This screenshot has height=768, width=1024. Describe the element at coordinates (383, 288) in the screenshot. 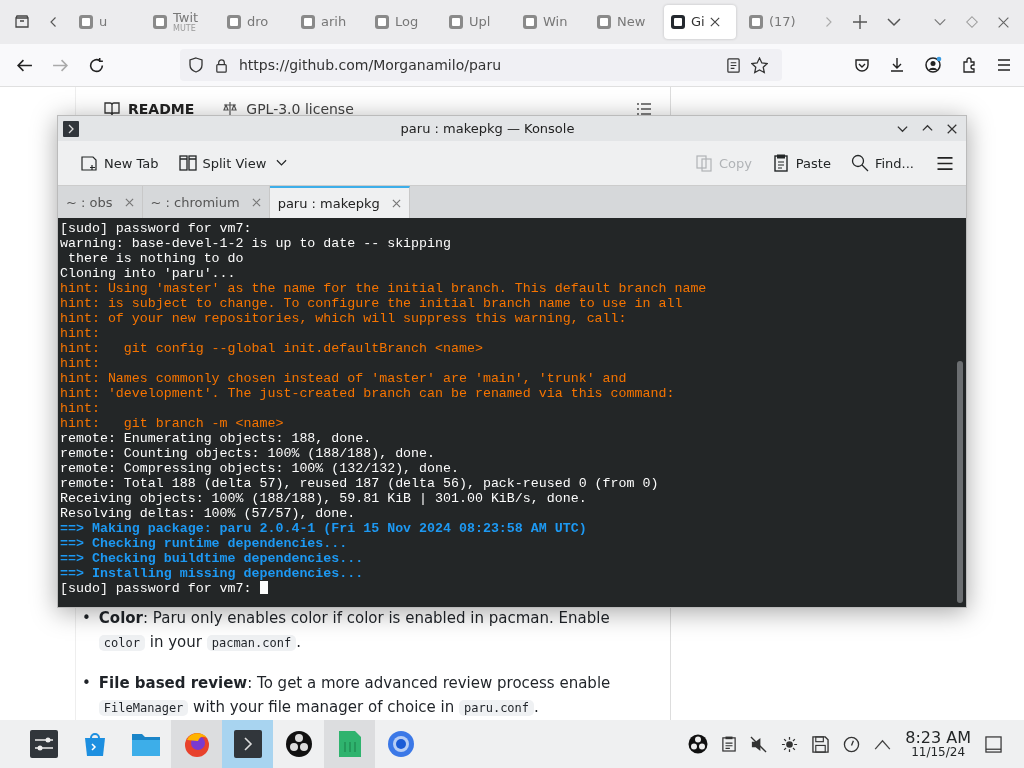

I see `terminal-line: hint: Using 'master' as the name for the initial branch. This default branch name` at that location.